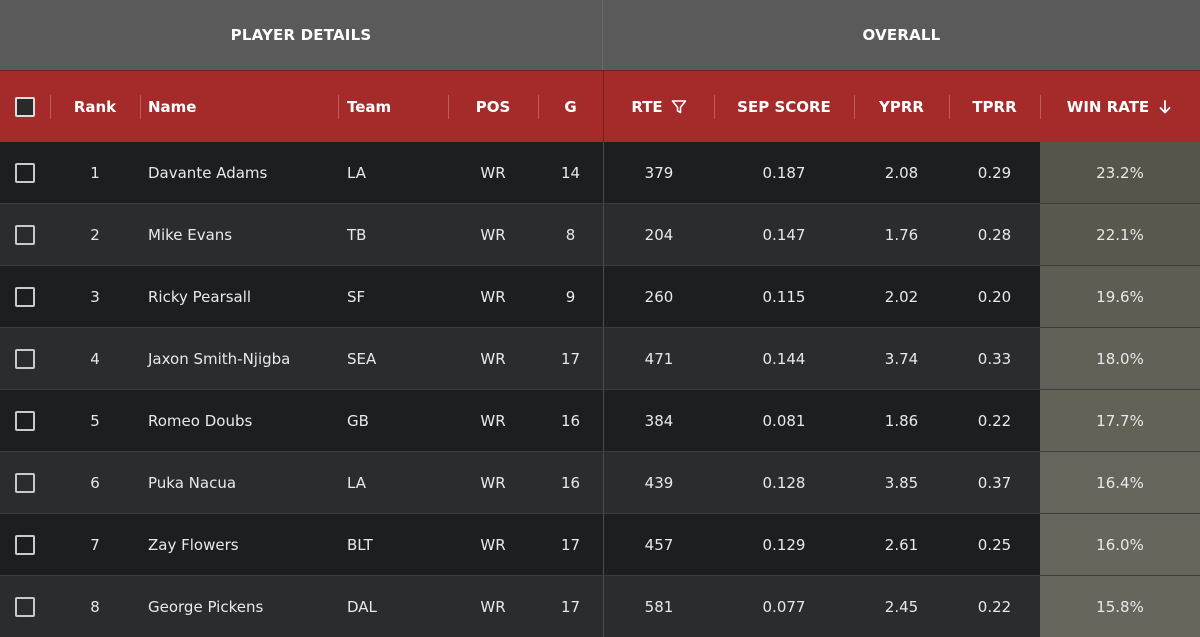 The height and width of the screenshot is (637, 1200). I want to click on column-header-g: G, so click(570, 107).